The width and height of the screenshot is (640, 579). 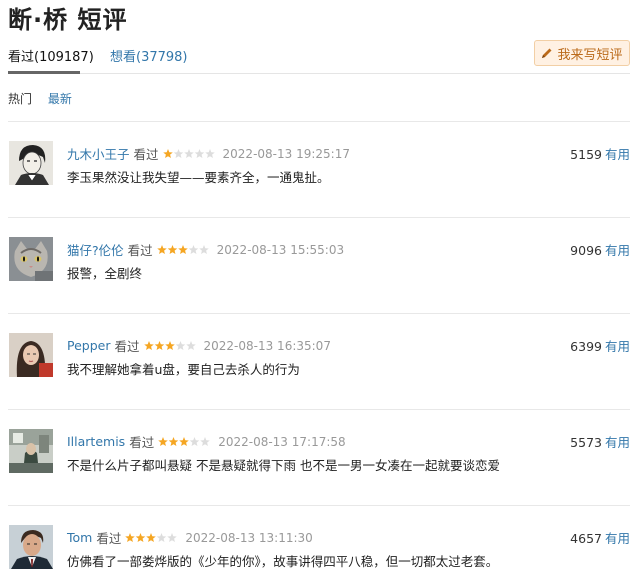 I want to click on page-title: 断·桥 短评, so click(x=68, y=20).